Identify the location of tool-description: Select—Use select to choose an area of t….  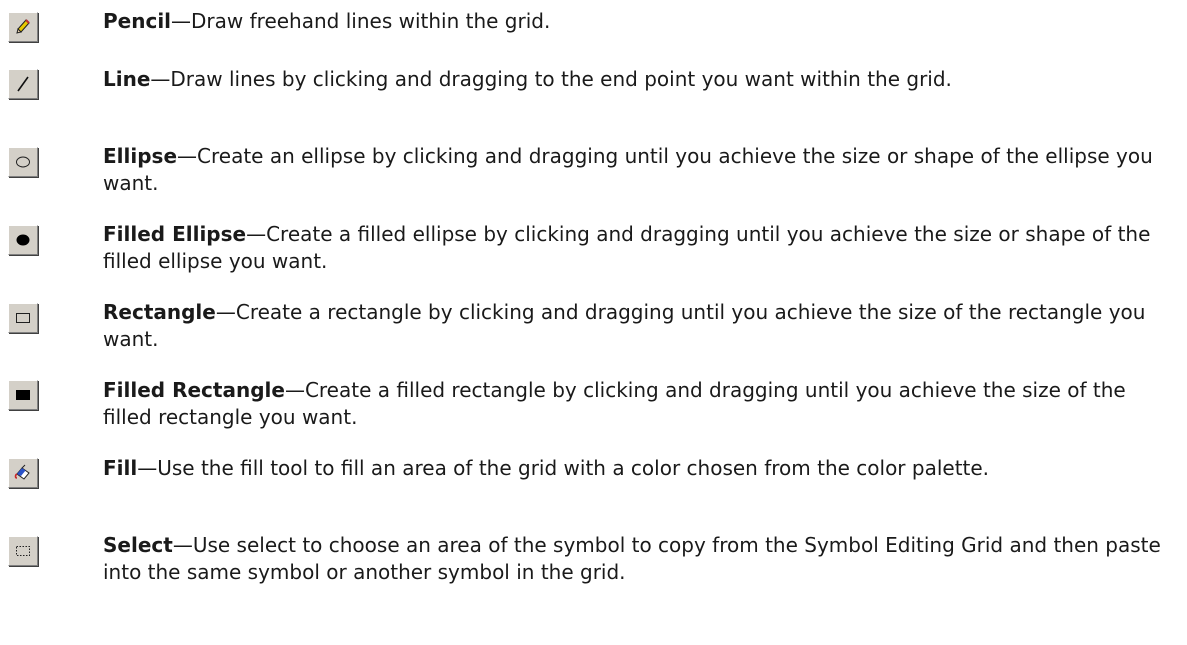
(640, 559).